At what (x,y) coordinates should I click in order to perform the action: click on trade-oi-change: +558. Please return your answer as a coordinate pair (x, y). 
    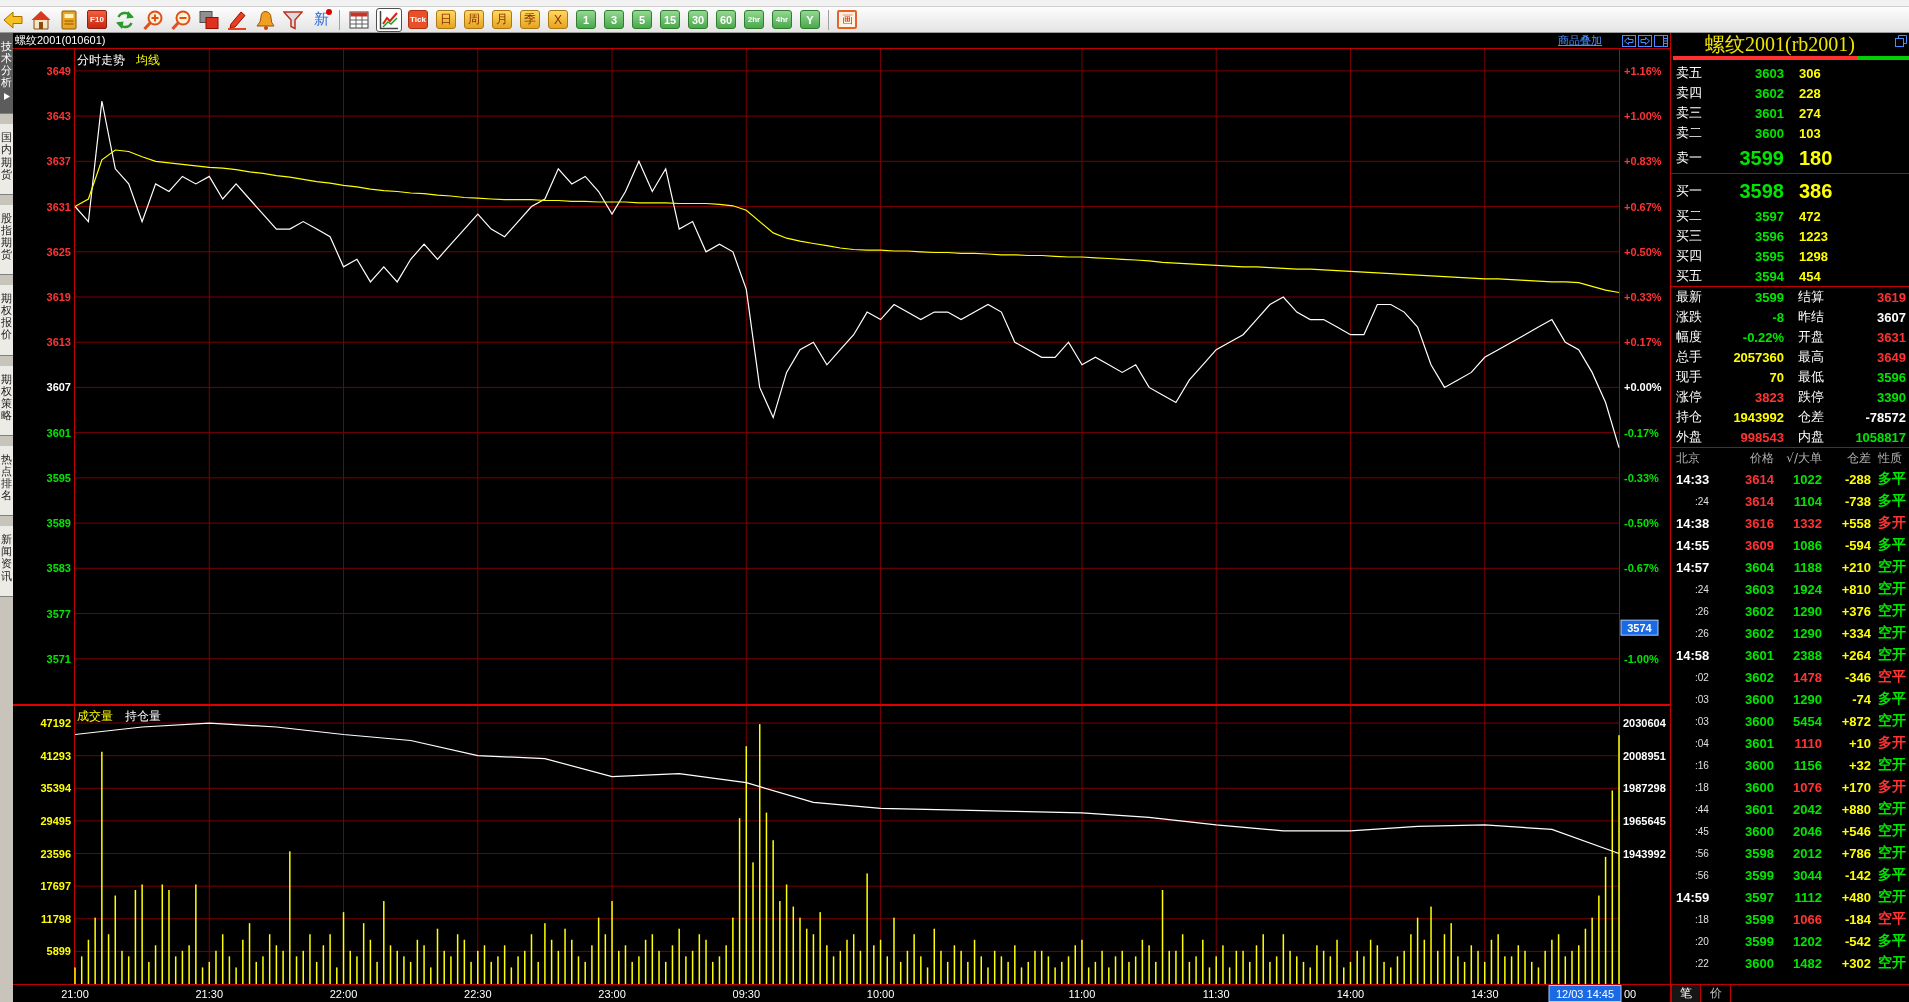
    Looking at the image, I should click on (1855, 523).